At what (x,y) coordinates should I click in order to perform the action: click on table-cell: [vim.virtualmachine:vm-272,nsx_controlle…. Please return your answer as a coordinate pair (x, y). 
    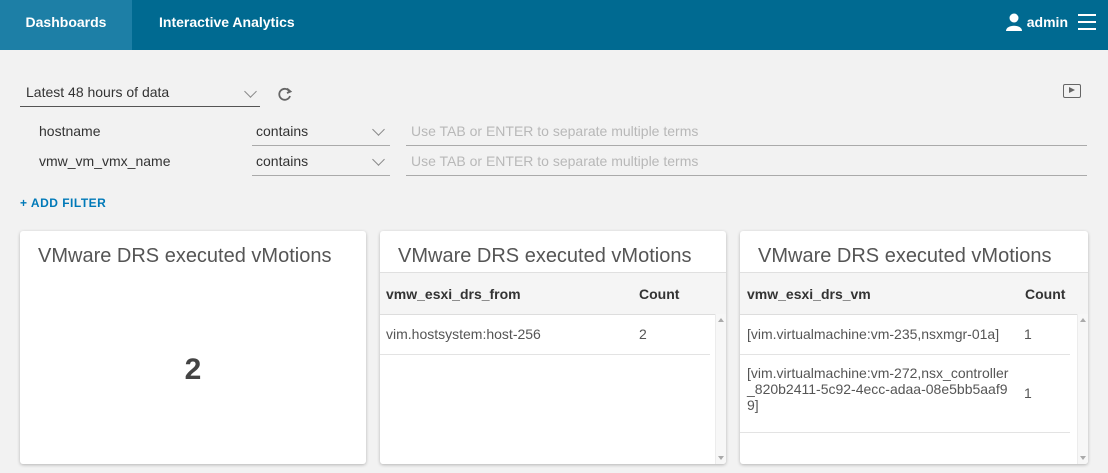
    Looking at the image, I should click on (878, 389).